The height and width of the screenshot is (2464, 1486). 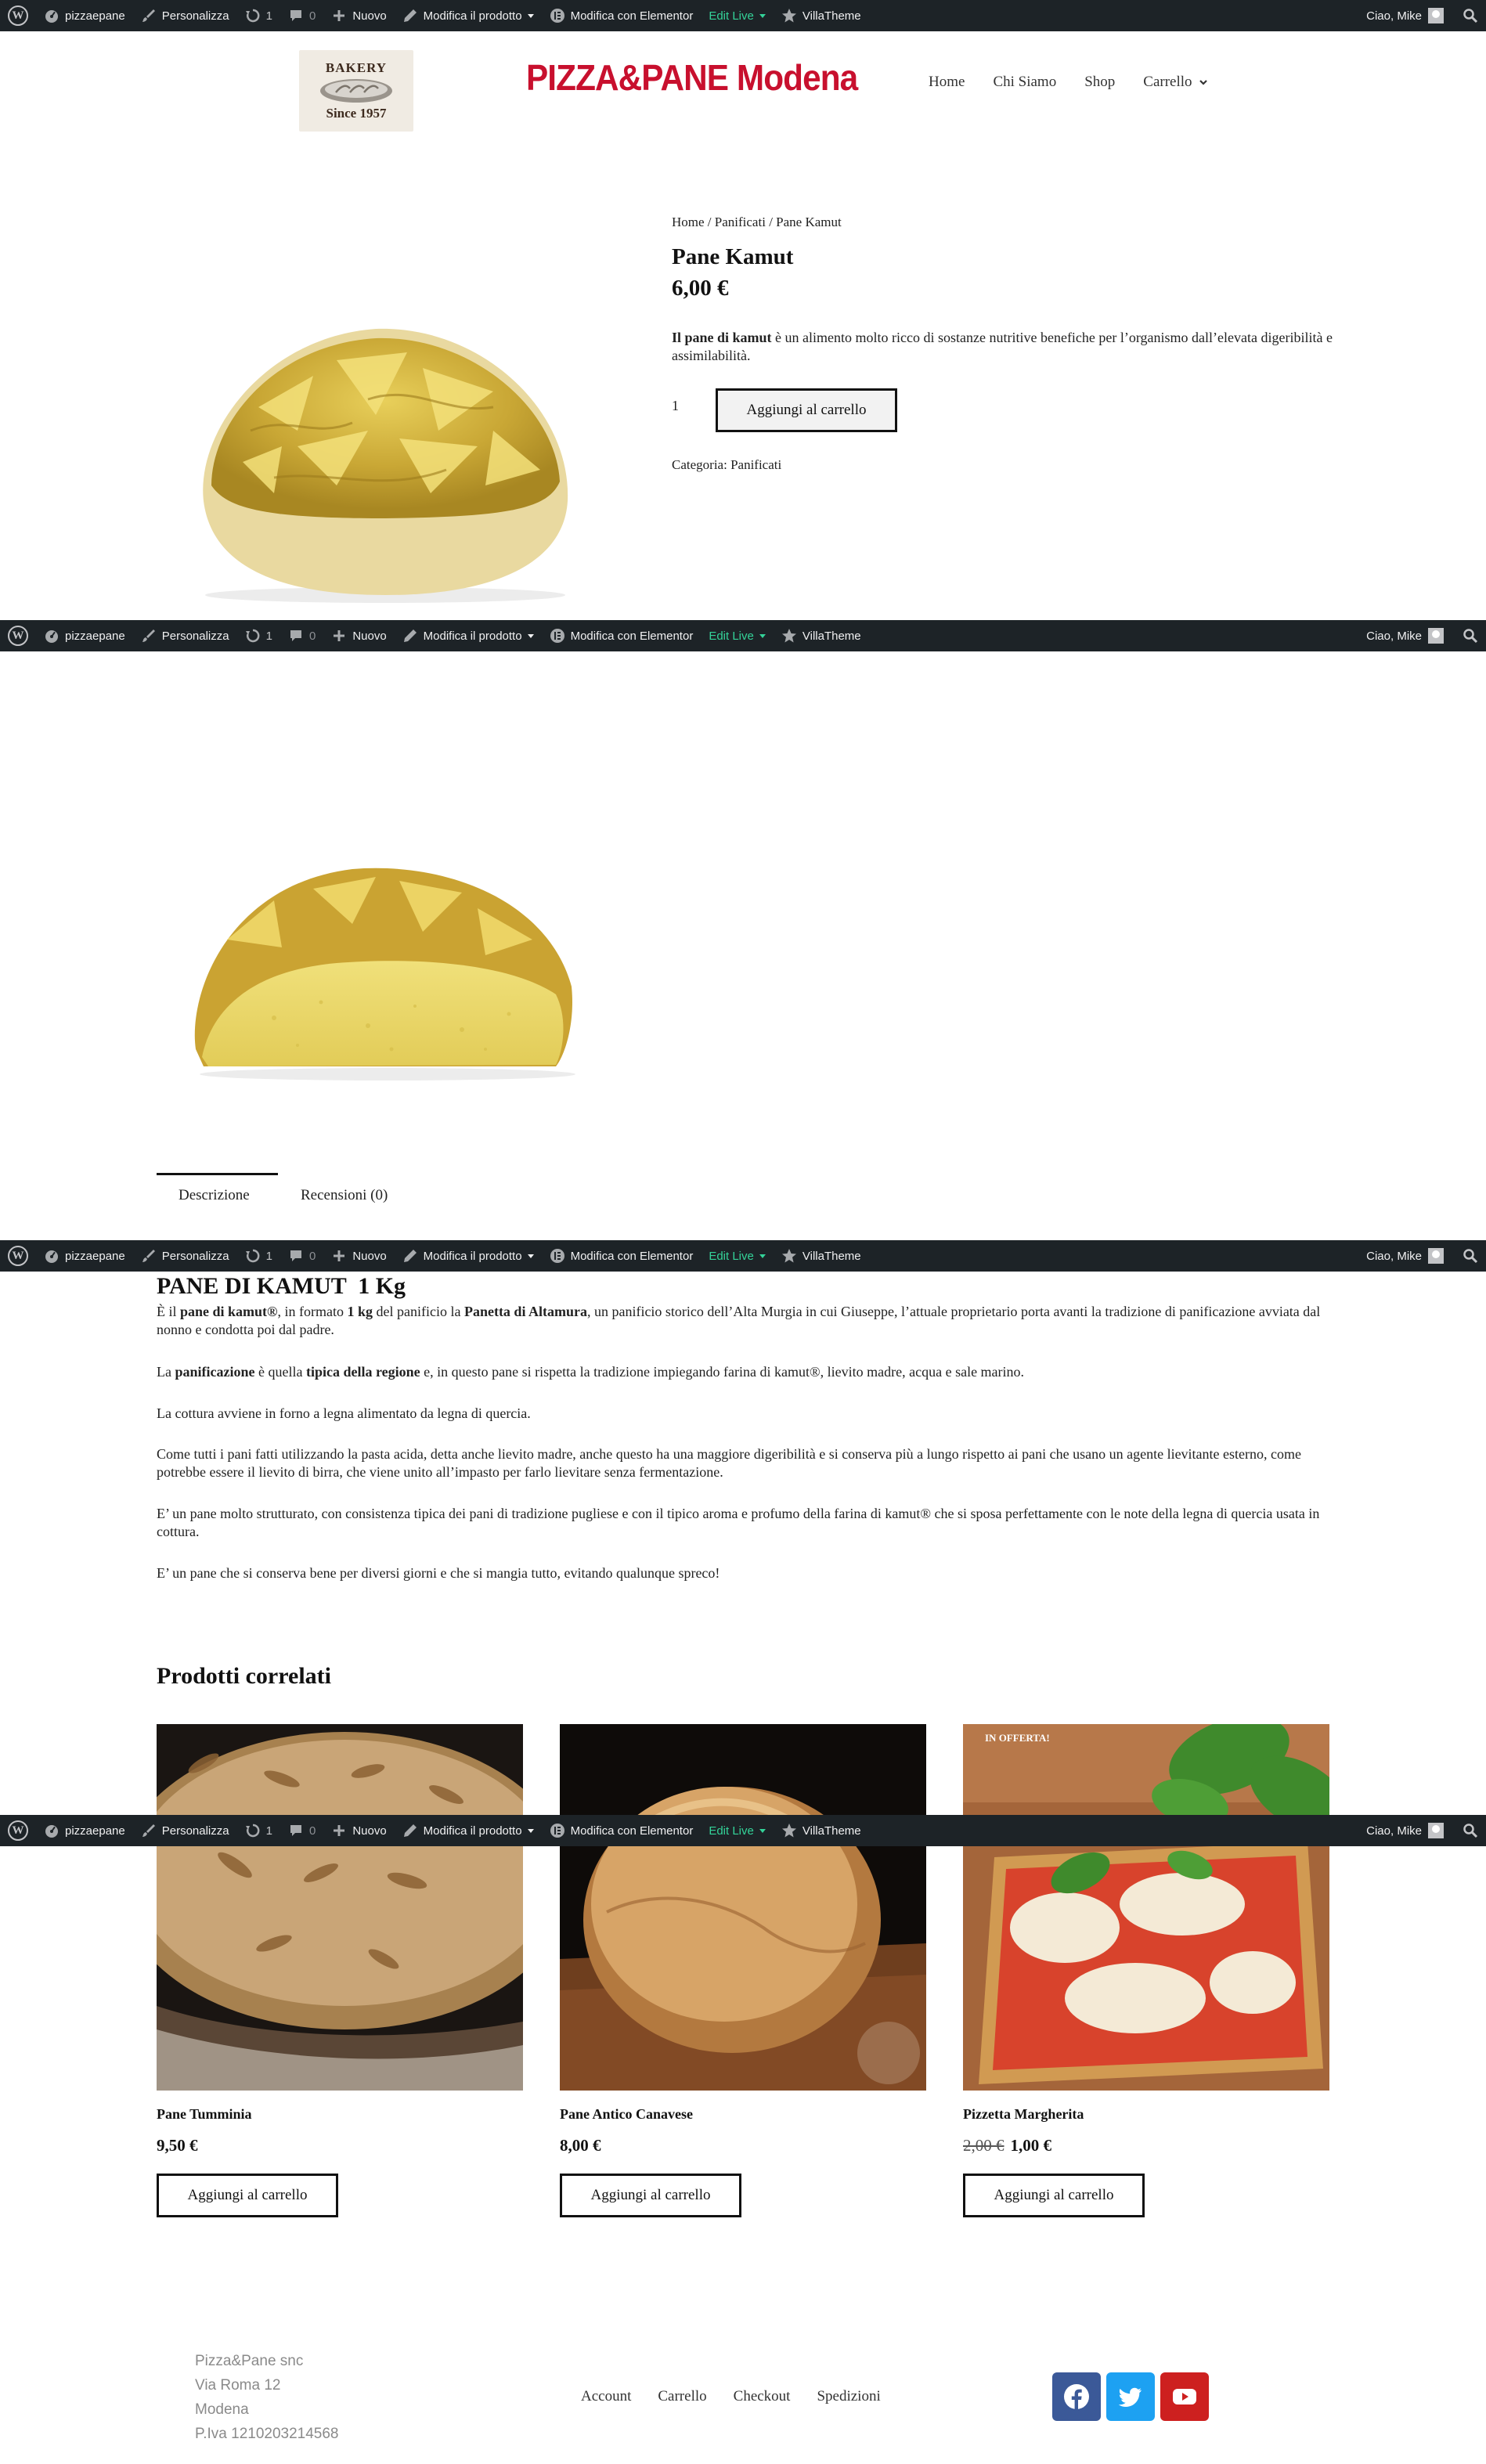 What do you see at coordinates (472, 1256) in the screenshot?
I see `edit-product-label: Modifica il prodotto` at bounding box center [472, 1256].